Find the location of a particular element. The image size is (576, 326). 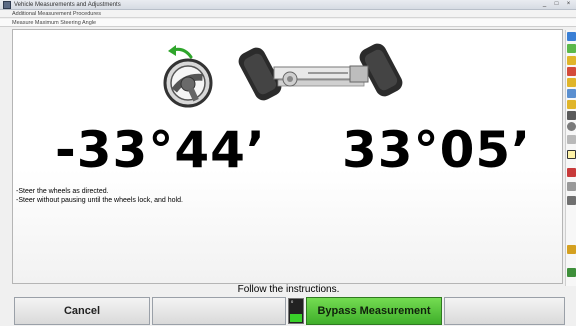

display-icon is located at coordinates (571, 272).